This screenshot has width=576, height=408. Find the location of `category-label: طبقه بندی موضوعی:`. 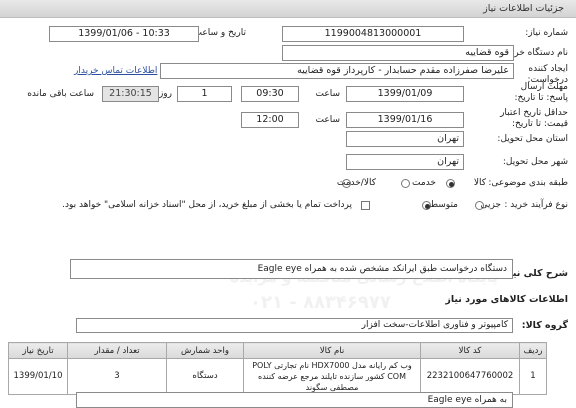

category-label: طبقه بندی موضوعی: is located at coordinates (528, 183).